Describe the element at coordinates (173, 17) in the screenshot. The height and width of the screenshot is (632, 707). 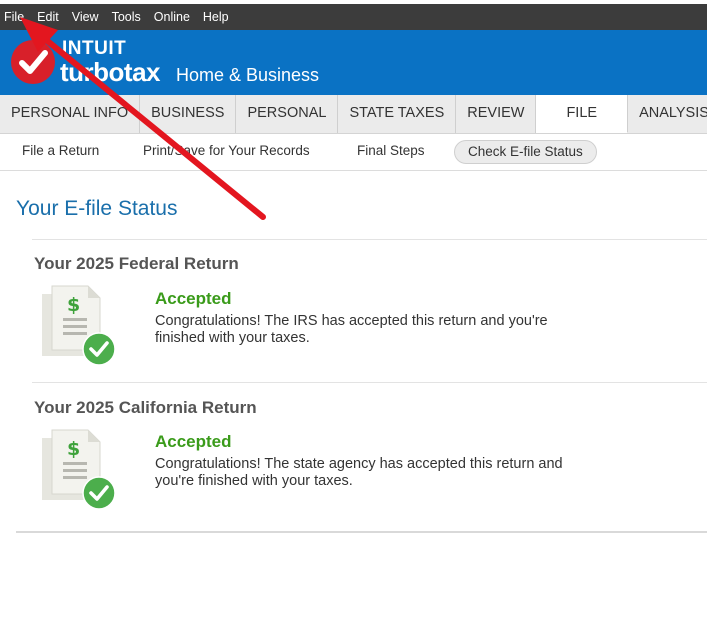
I see `menu-online: Online` at that location.